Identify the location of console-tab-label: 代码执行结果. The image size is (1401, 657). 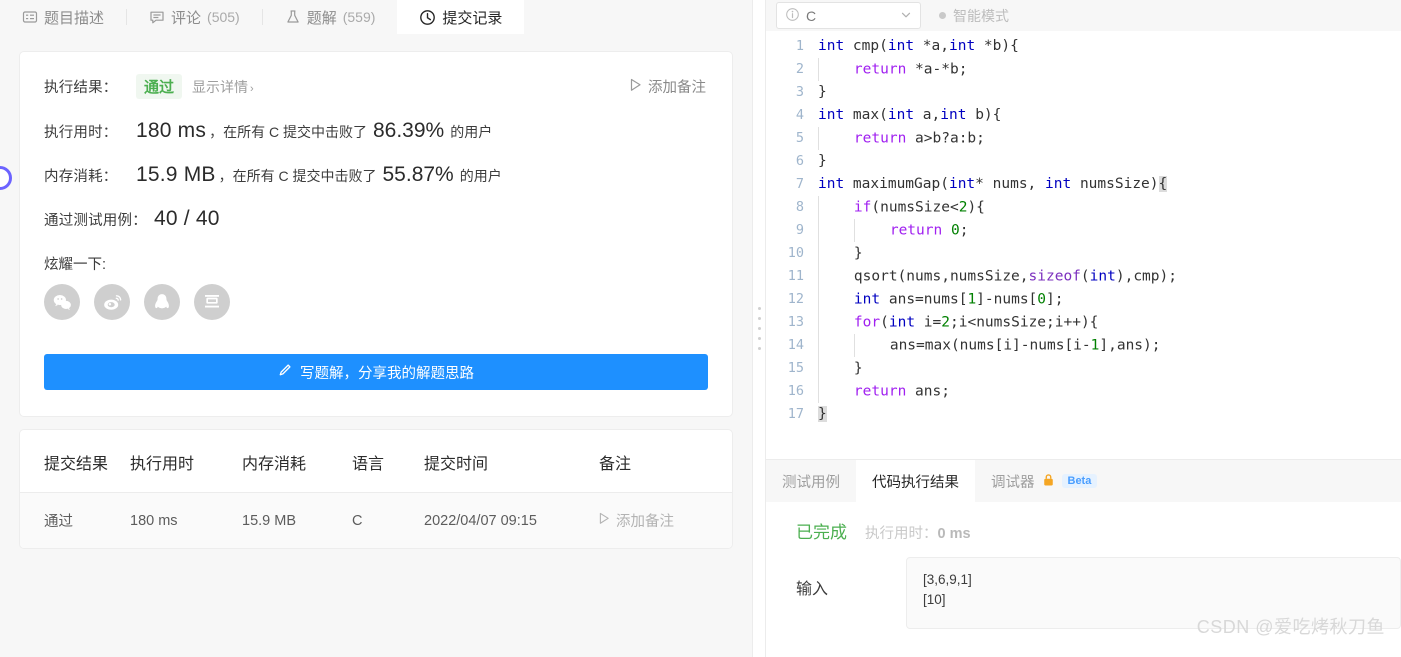
(915, 482).